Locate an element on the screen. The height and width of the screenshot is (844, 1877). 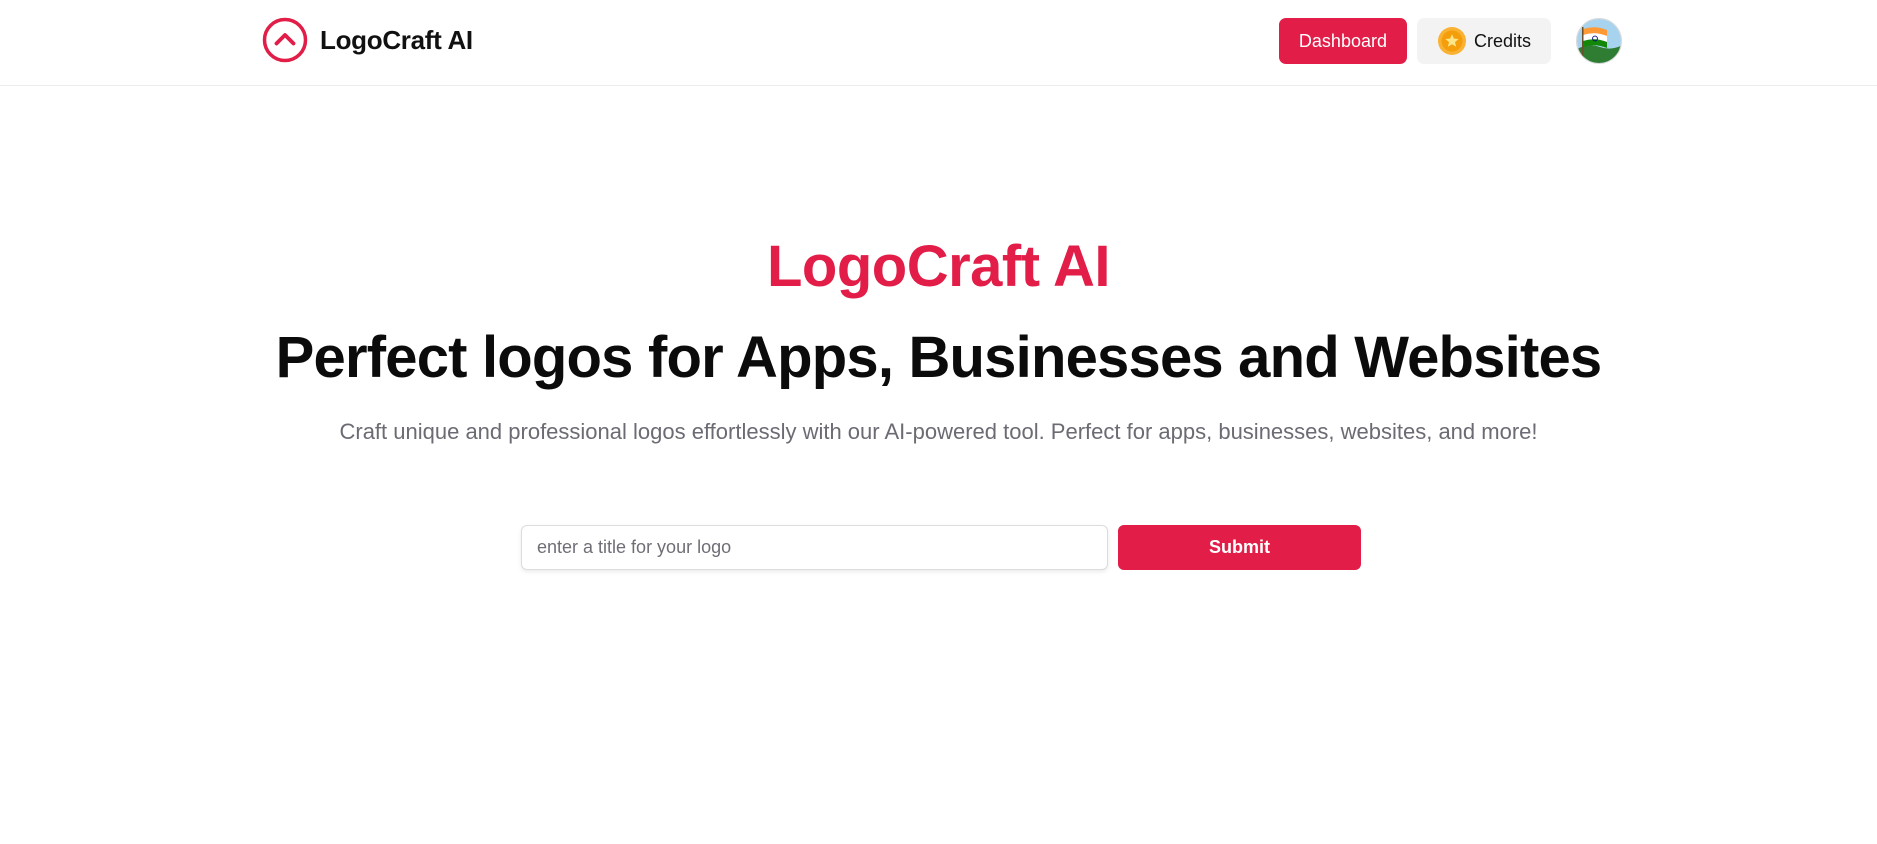
coin-star-icon is located at coordinates (1452, 41).